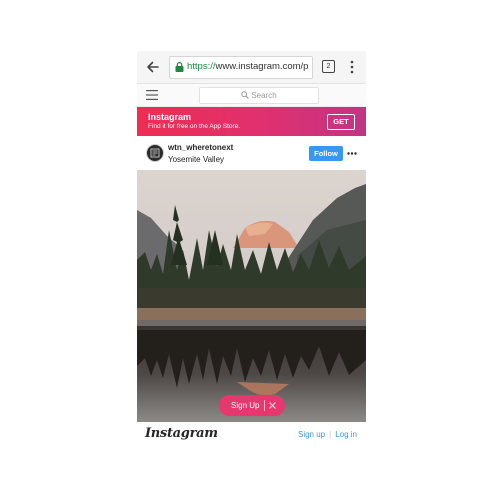 This screenshot has height=500, width=500. Describe the element at coordinates (326, 153) in the screenshot. I see `follow-button: Follow` at that location.